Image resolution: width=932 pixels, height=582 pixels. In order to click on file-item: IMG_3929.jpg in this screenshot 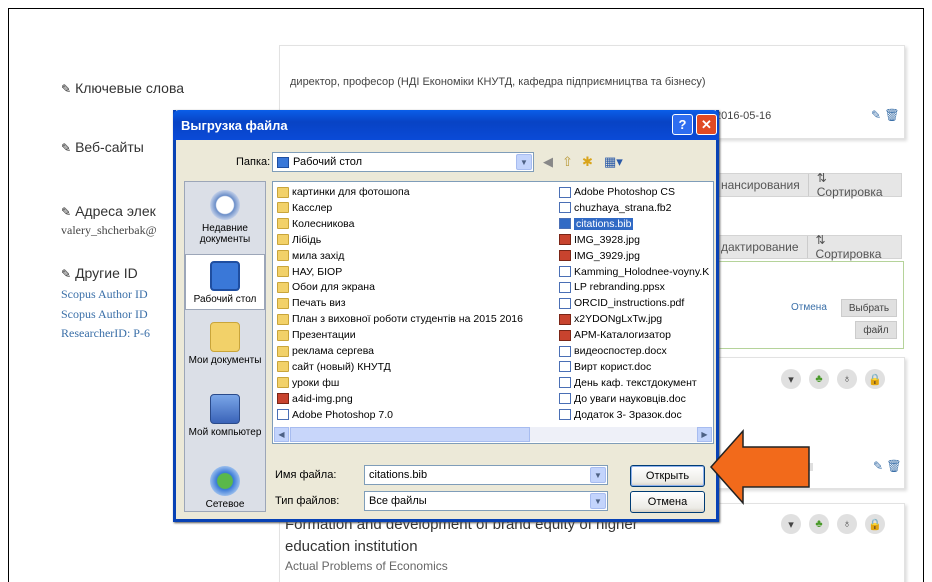, I will do `click(599, 256)`.